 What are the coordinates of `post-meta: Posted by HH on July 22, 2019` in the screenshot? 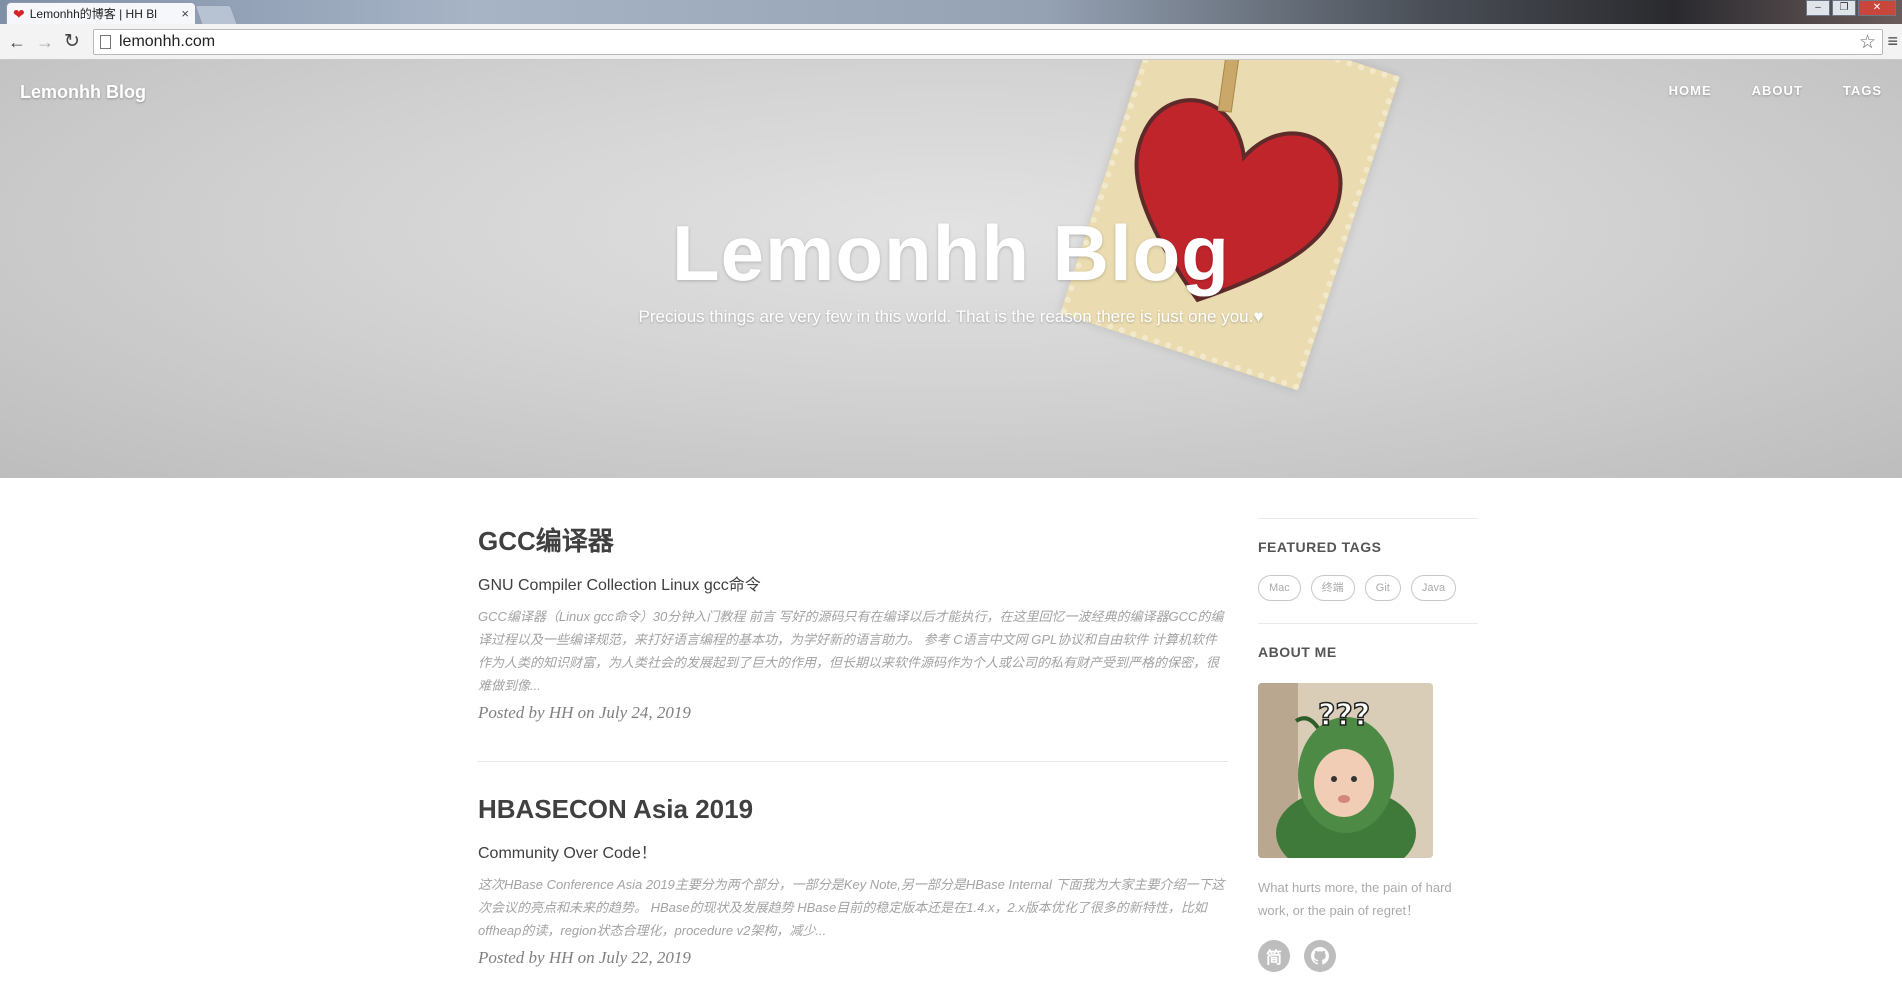 It's located at (584, 958).